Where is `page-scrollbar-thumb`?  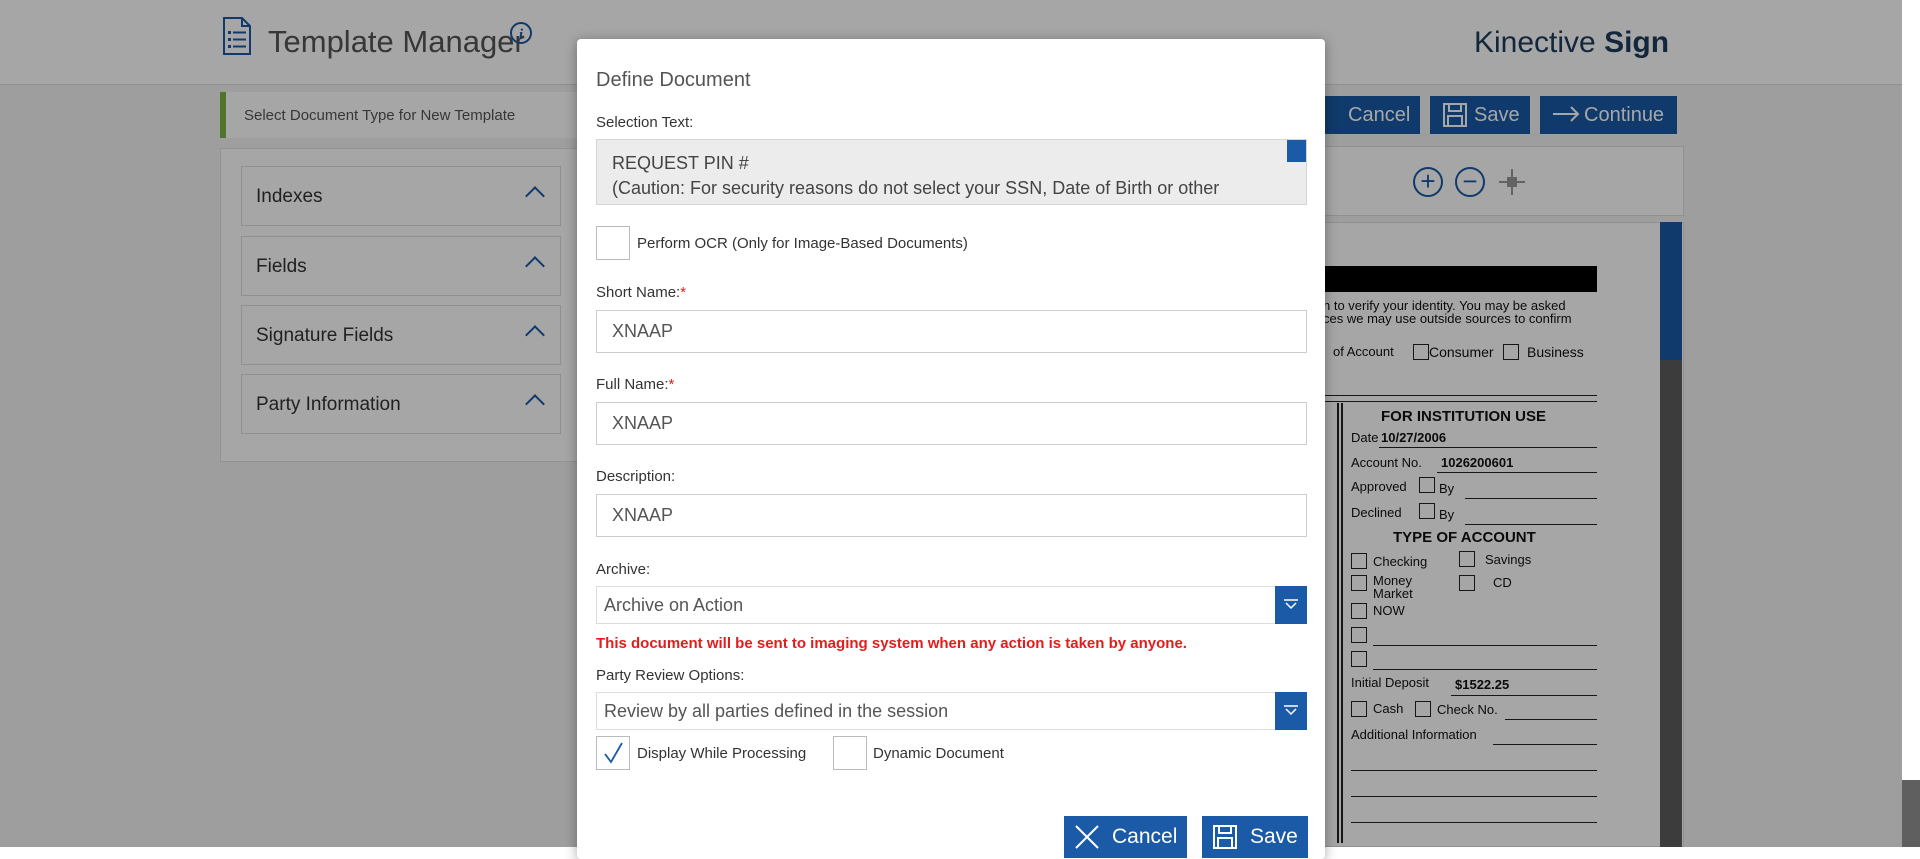
page-scrollbar-thumb is located at coordinates (1911, 390).